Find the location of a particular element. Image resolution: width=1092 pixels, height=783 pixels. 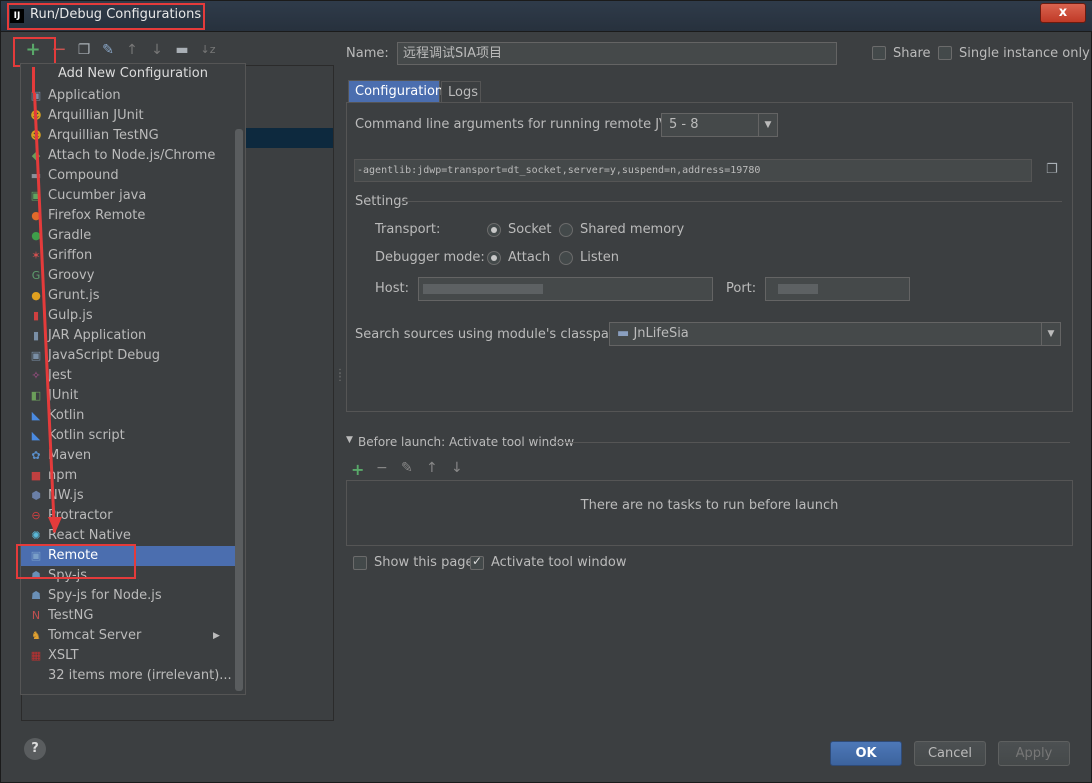

config-type-label: Cucumber java is located at coordinates (97, 195).